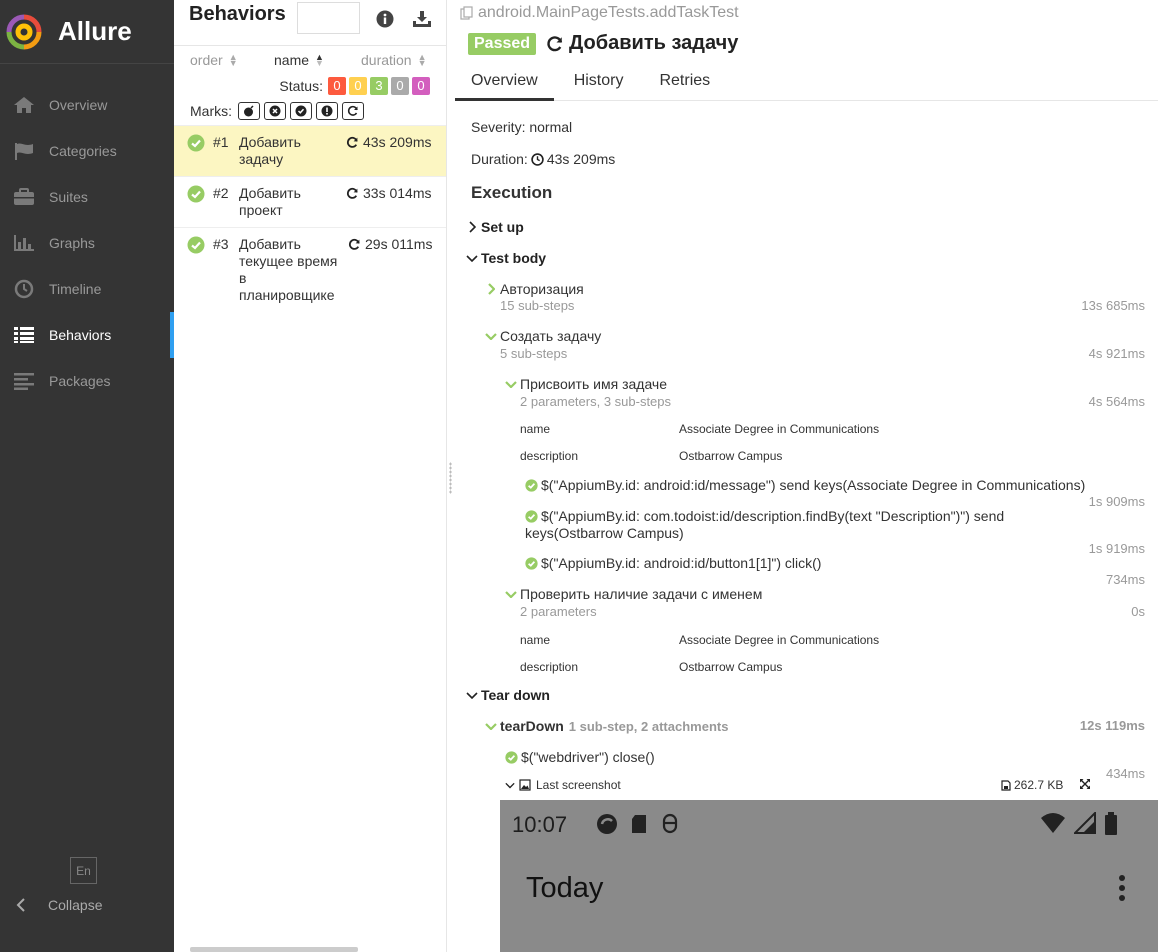  What do you see at coordinates (512, 192) in the screenshot?
I see `execution-heading: Execution` at bounding box center [512, 192].